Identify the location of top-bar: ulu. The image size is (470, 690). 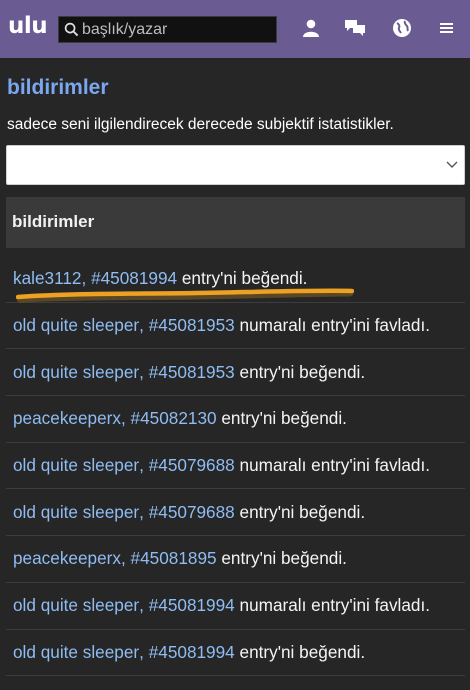
(235, 29).